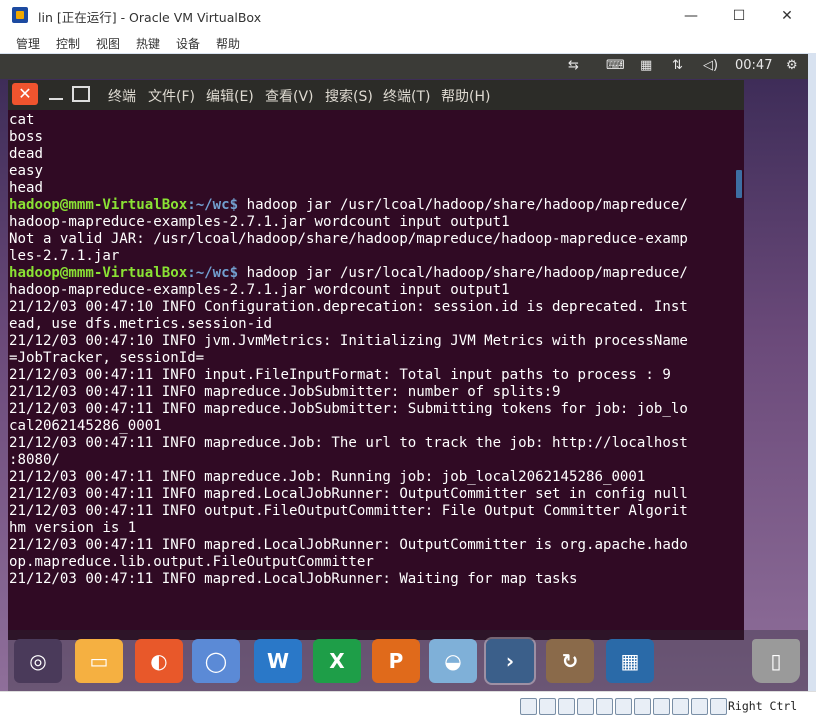 The height and width of the screenshot is (724, 816). I want to click on vbox-titlebar: lin [正在运行] - Oracle VM VirtualBox — ☐ ✕, so click(408, 16).